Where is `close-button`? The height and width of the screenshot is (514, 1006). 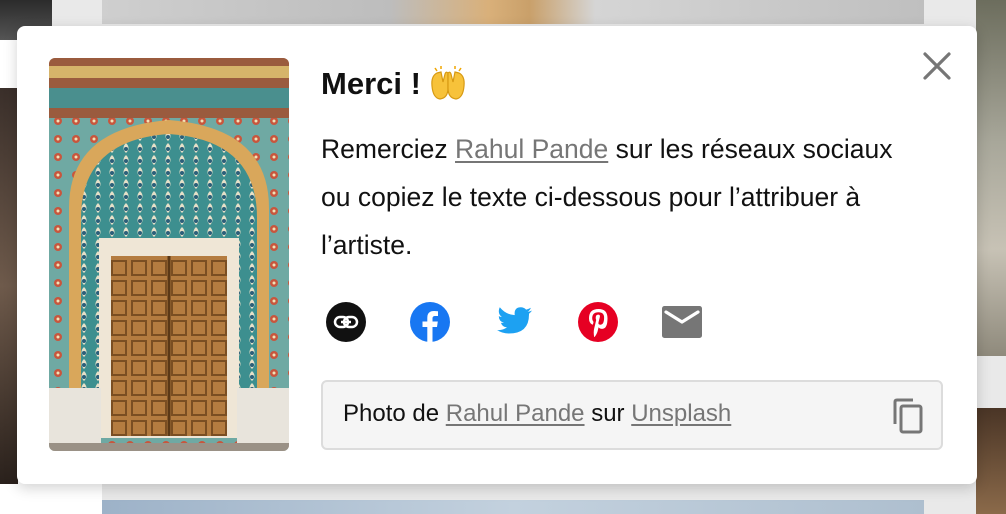 close-button is located at coordinates (937, 66).